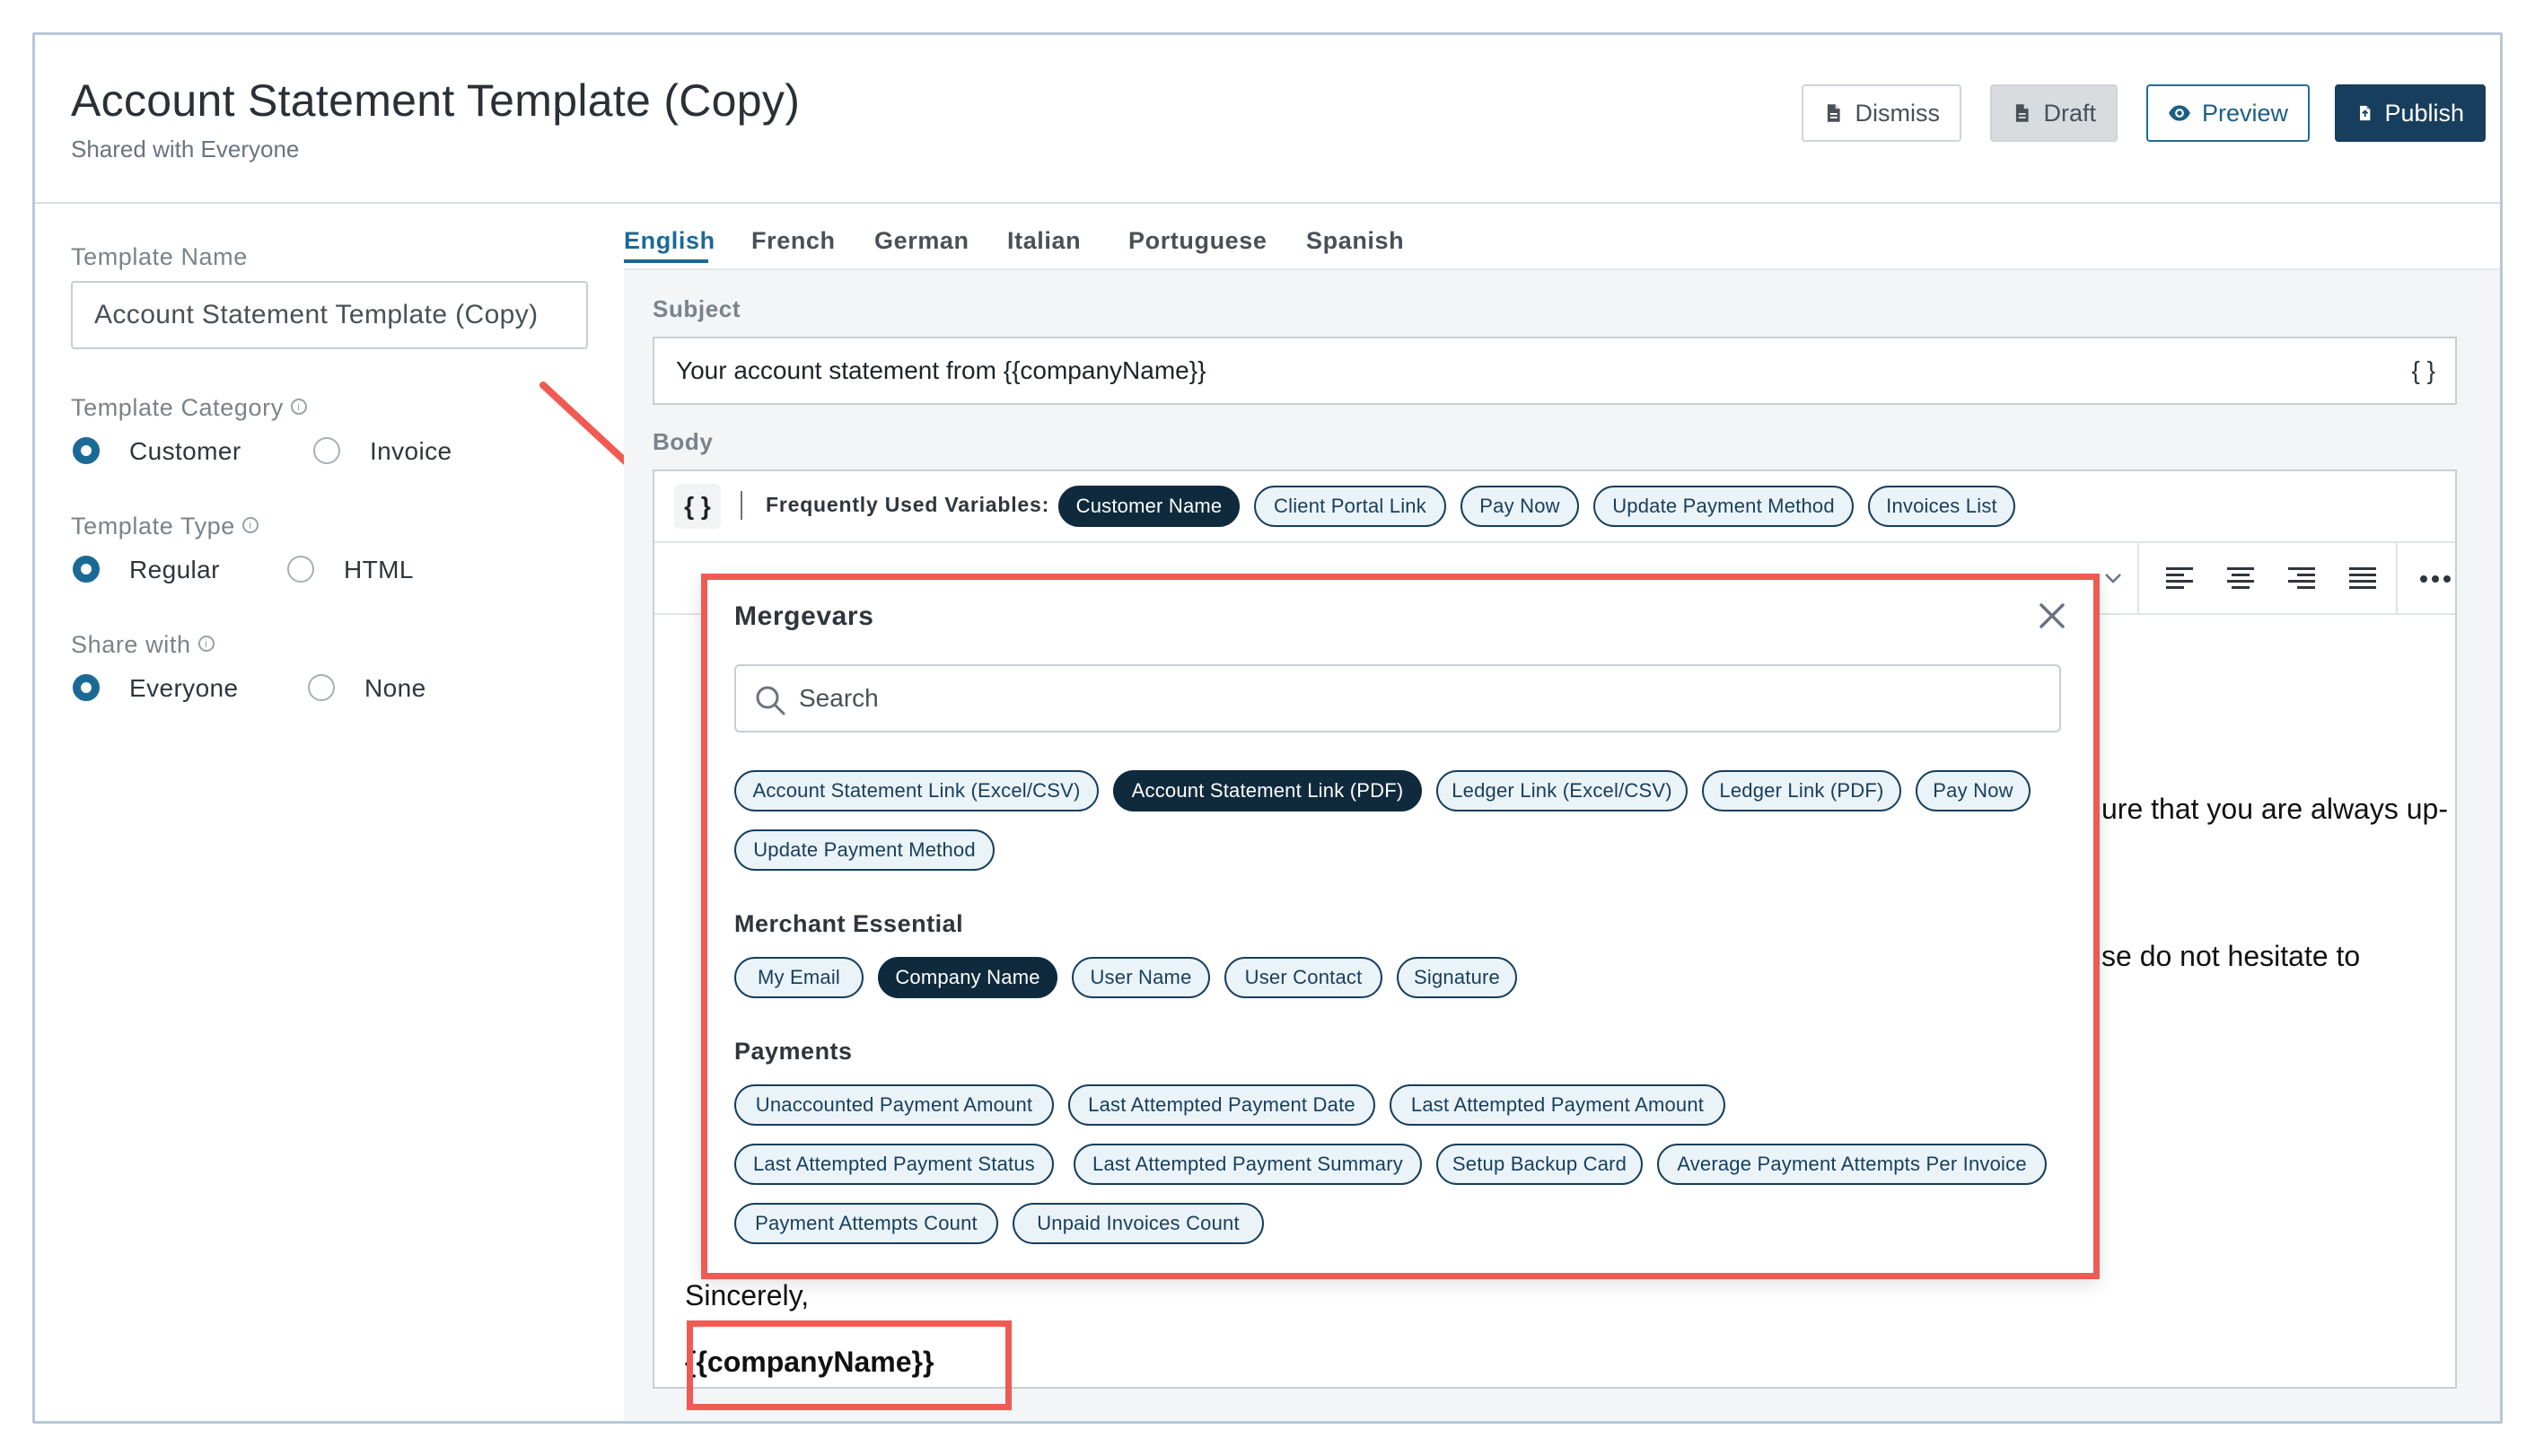 Image resolution: width=2535 pixels, height=1456 pixels. Describe the element at coordinates (86, 687) in the screenshot. I see `share-everyone-radio` at that location.